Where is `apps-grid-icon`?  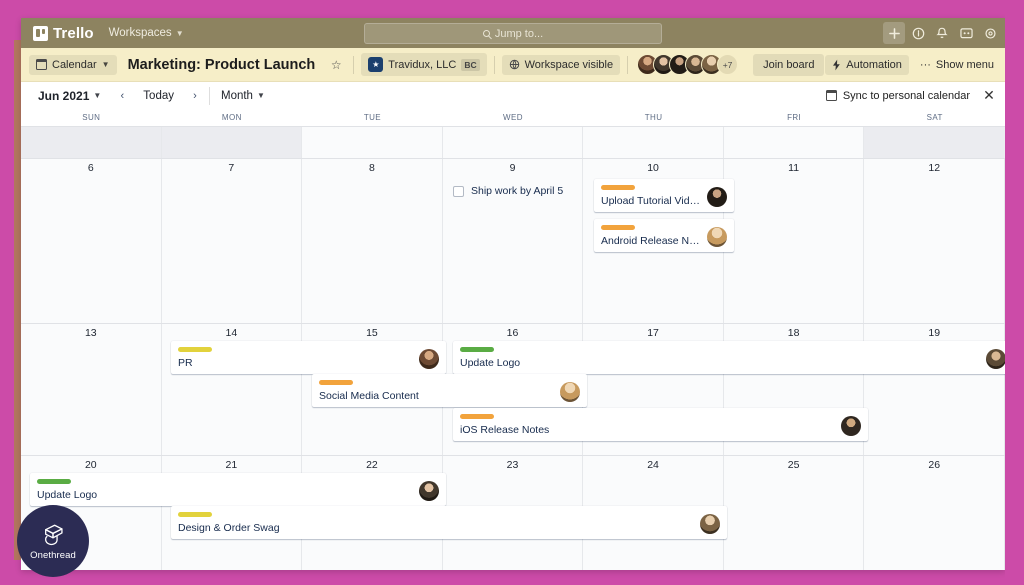
apps-grid-icon is located at coordinates (966, 33).